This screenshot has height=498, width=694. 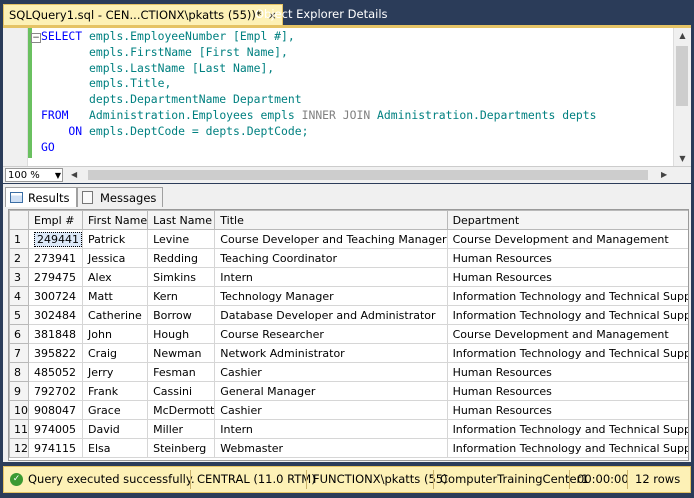 I want to click on scroll-right-icon: ▶, so click(x=664, y=175).